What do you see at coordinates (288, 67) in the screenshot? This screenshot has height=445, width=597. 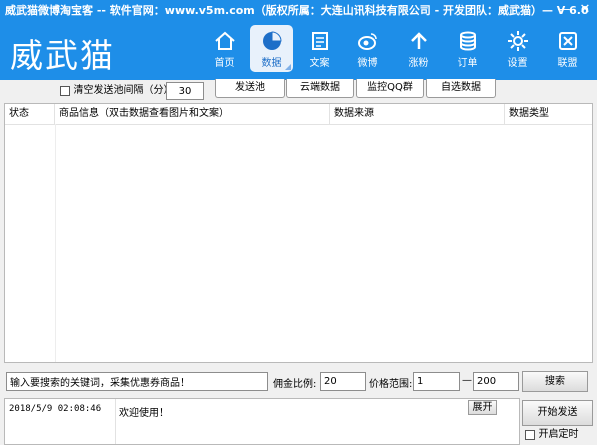 I see `active-corner-marker` at bounding box center [288, 67].